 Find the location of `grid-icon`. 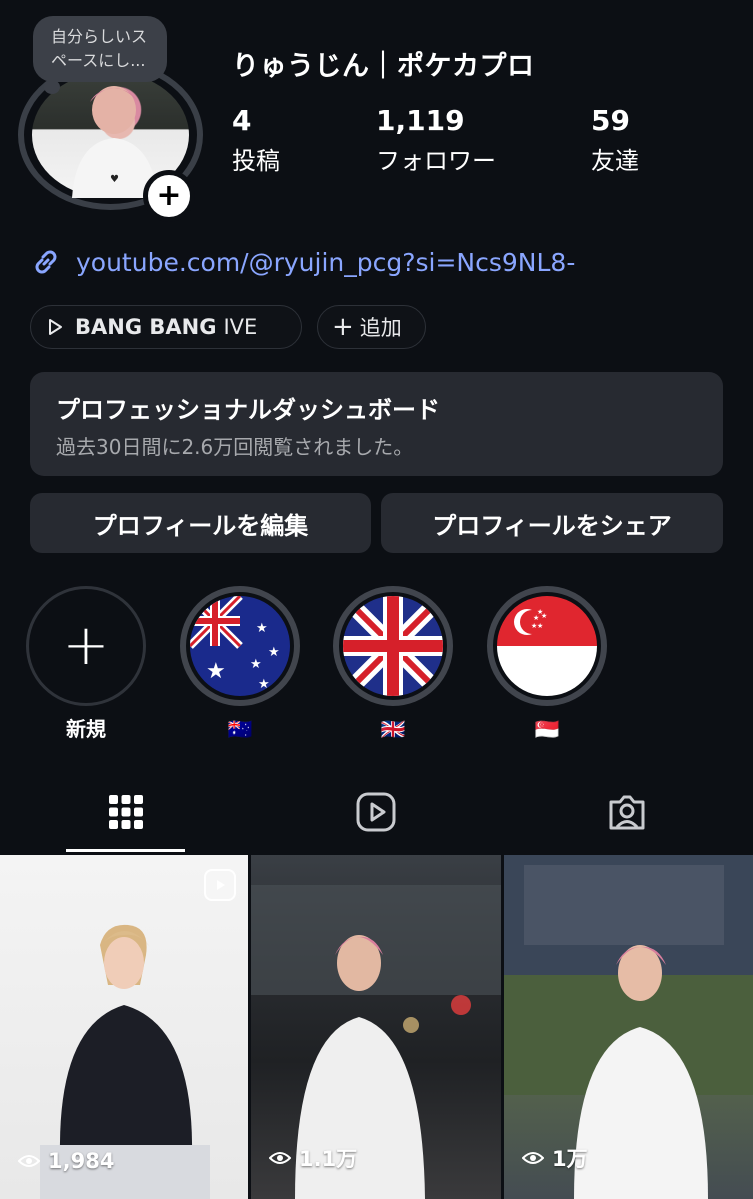

grid-icon is located at coordinates (126, 812).